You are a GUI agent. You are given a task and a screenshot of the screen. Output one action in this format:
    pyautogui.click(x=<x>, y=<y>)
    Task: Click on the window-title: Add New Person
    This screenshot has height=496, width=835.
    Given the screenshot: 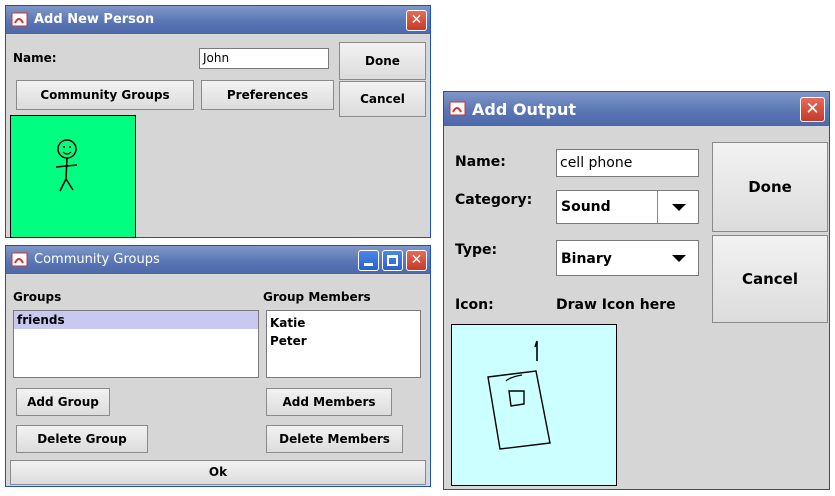 What is the action you would take?
    pyautogui.click(x=94, y=19)
    